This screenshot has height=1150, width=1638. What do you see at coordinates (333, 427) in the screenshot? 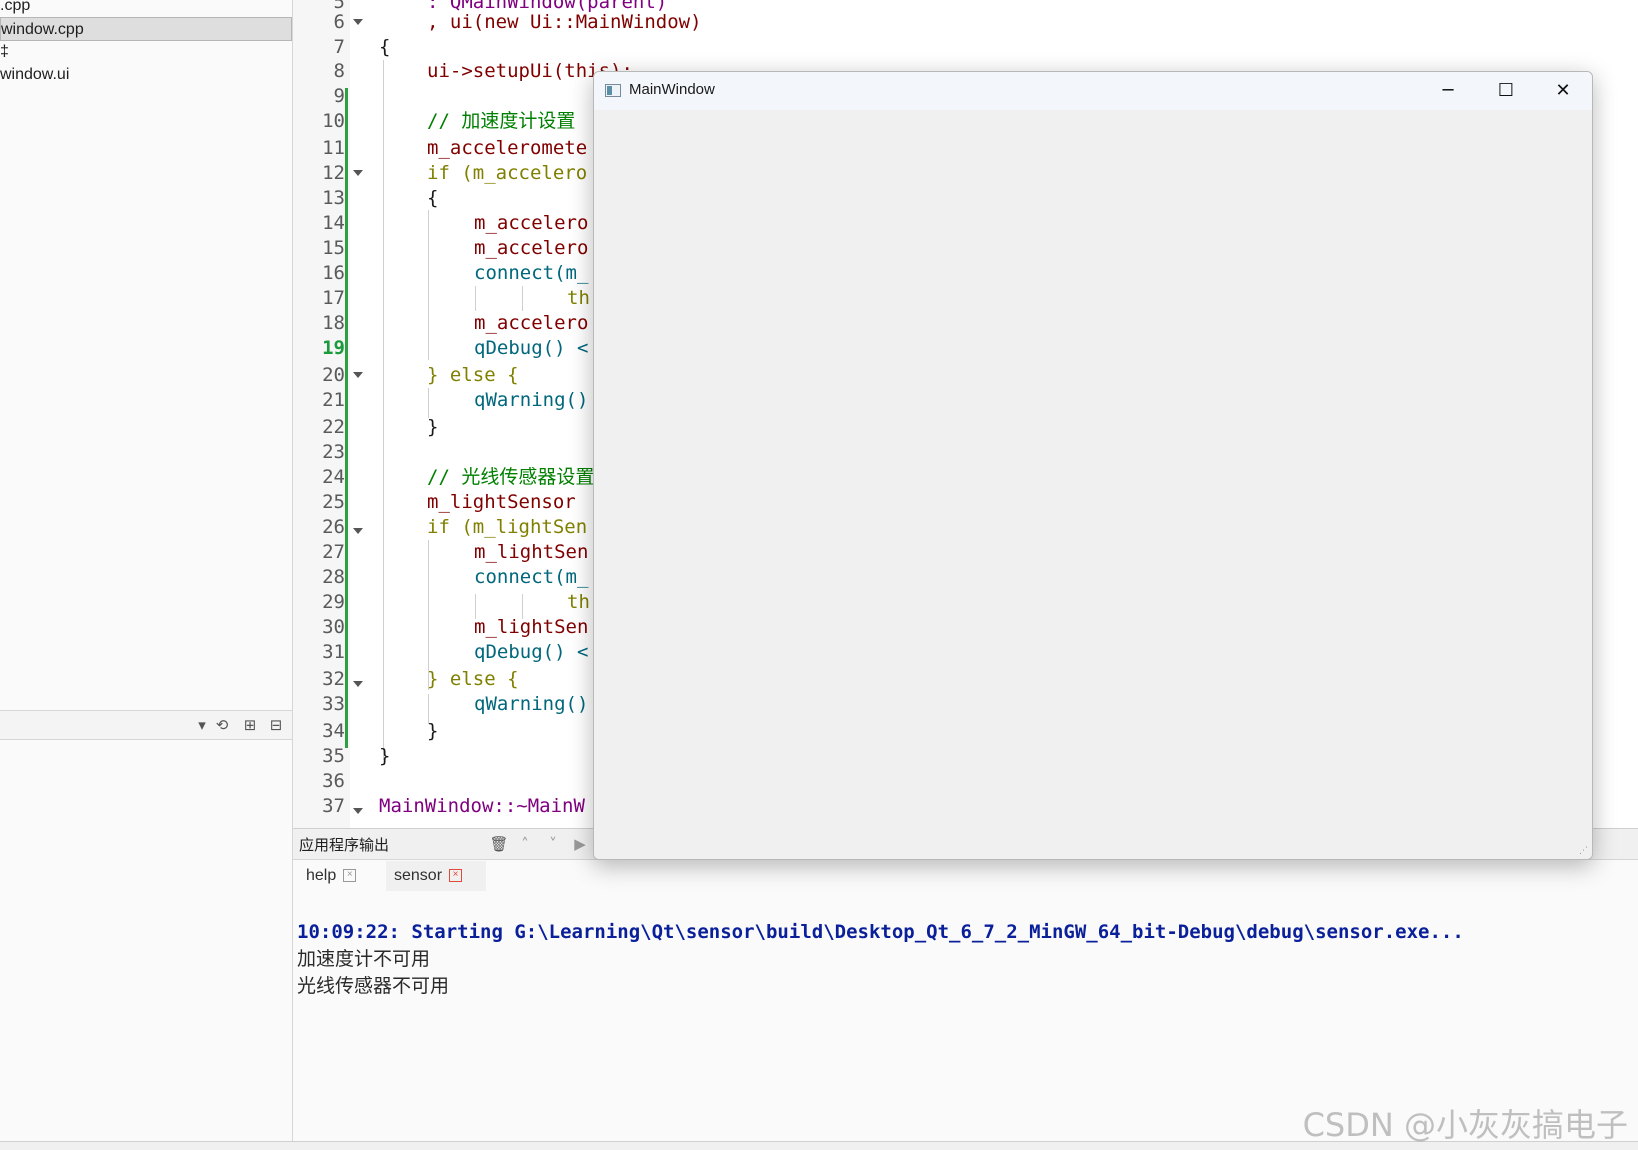
I see `line-number: 22` at bounding box center [333, 427].